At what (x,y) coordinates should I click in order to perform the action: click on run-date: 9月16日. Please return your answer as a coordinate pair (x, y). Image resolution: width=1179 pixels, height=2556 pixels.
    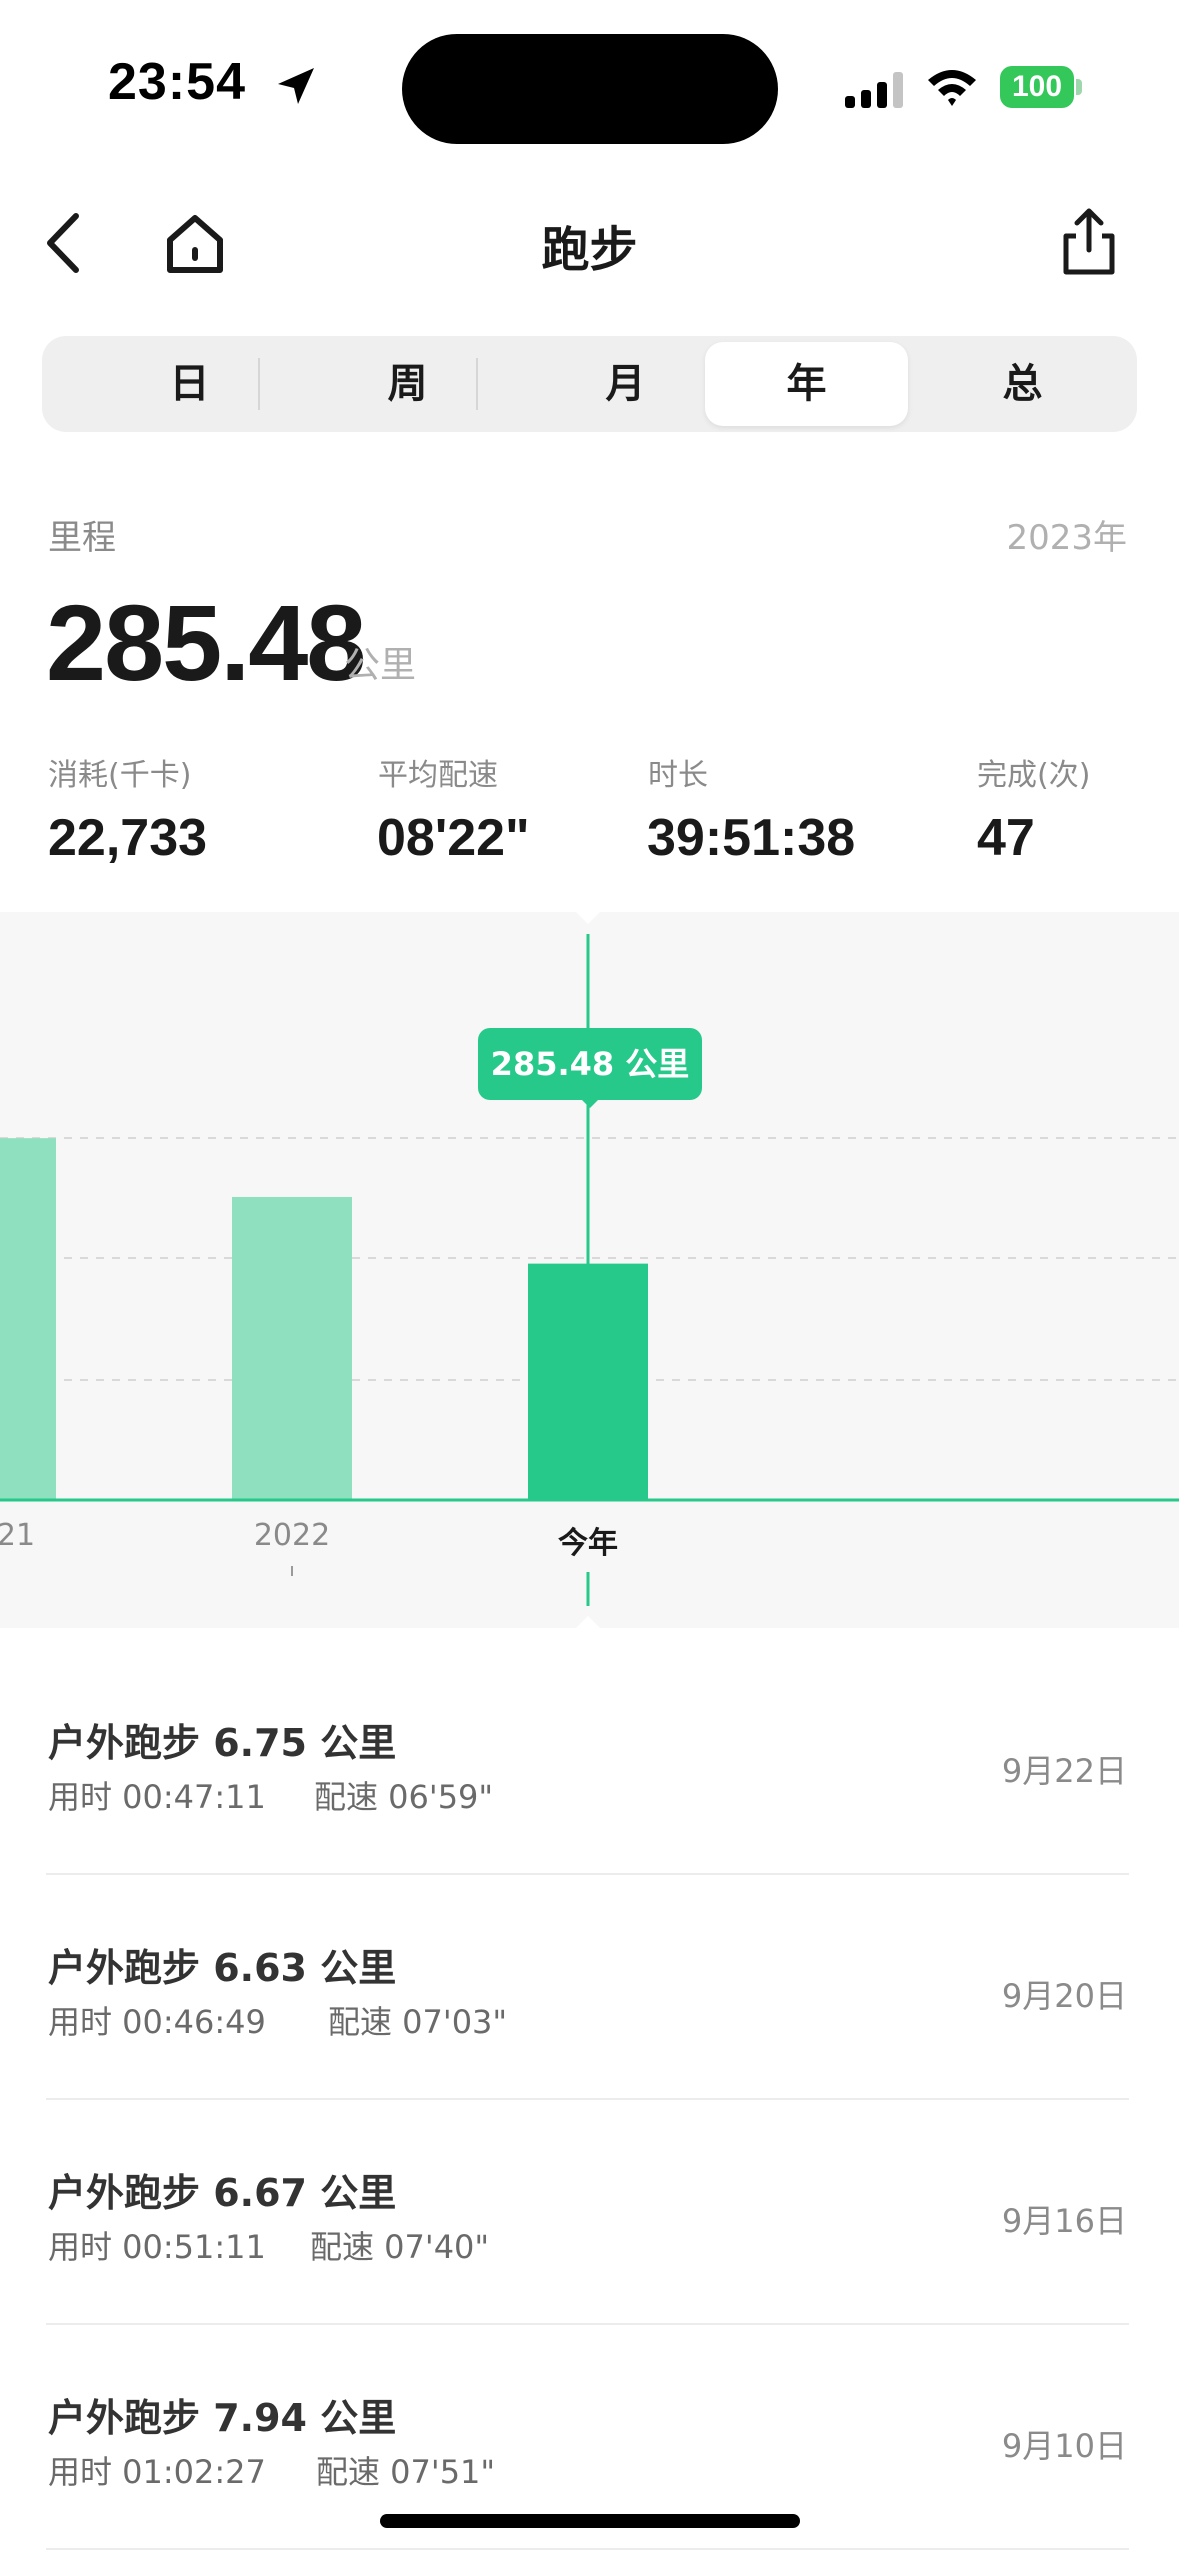
    Looking at the image, I should click on (1064, 2221).